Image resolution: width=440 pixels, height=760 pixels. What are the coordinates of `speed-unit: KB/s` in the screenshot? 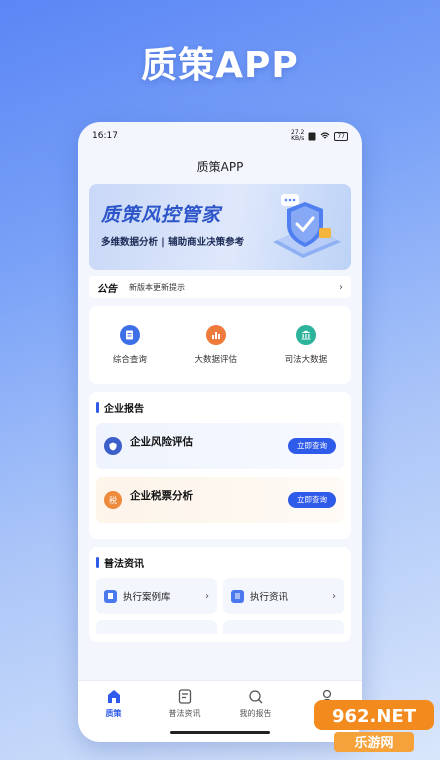 It's located at (298, 138).